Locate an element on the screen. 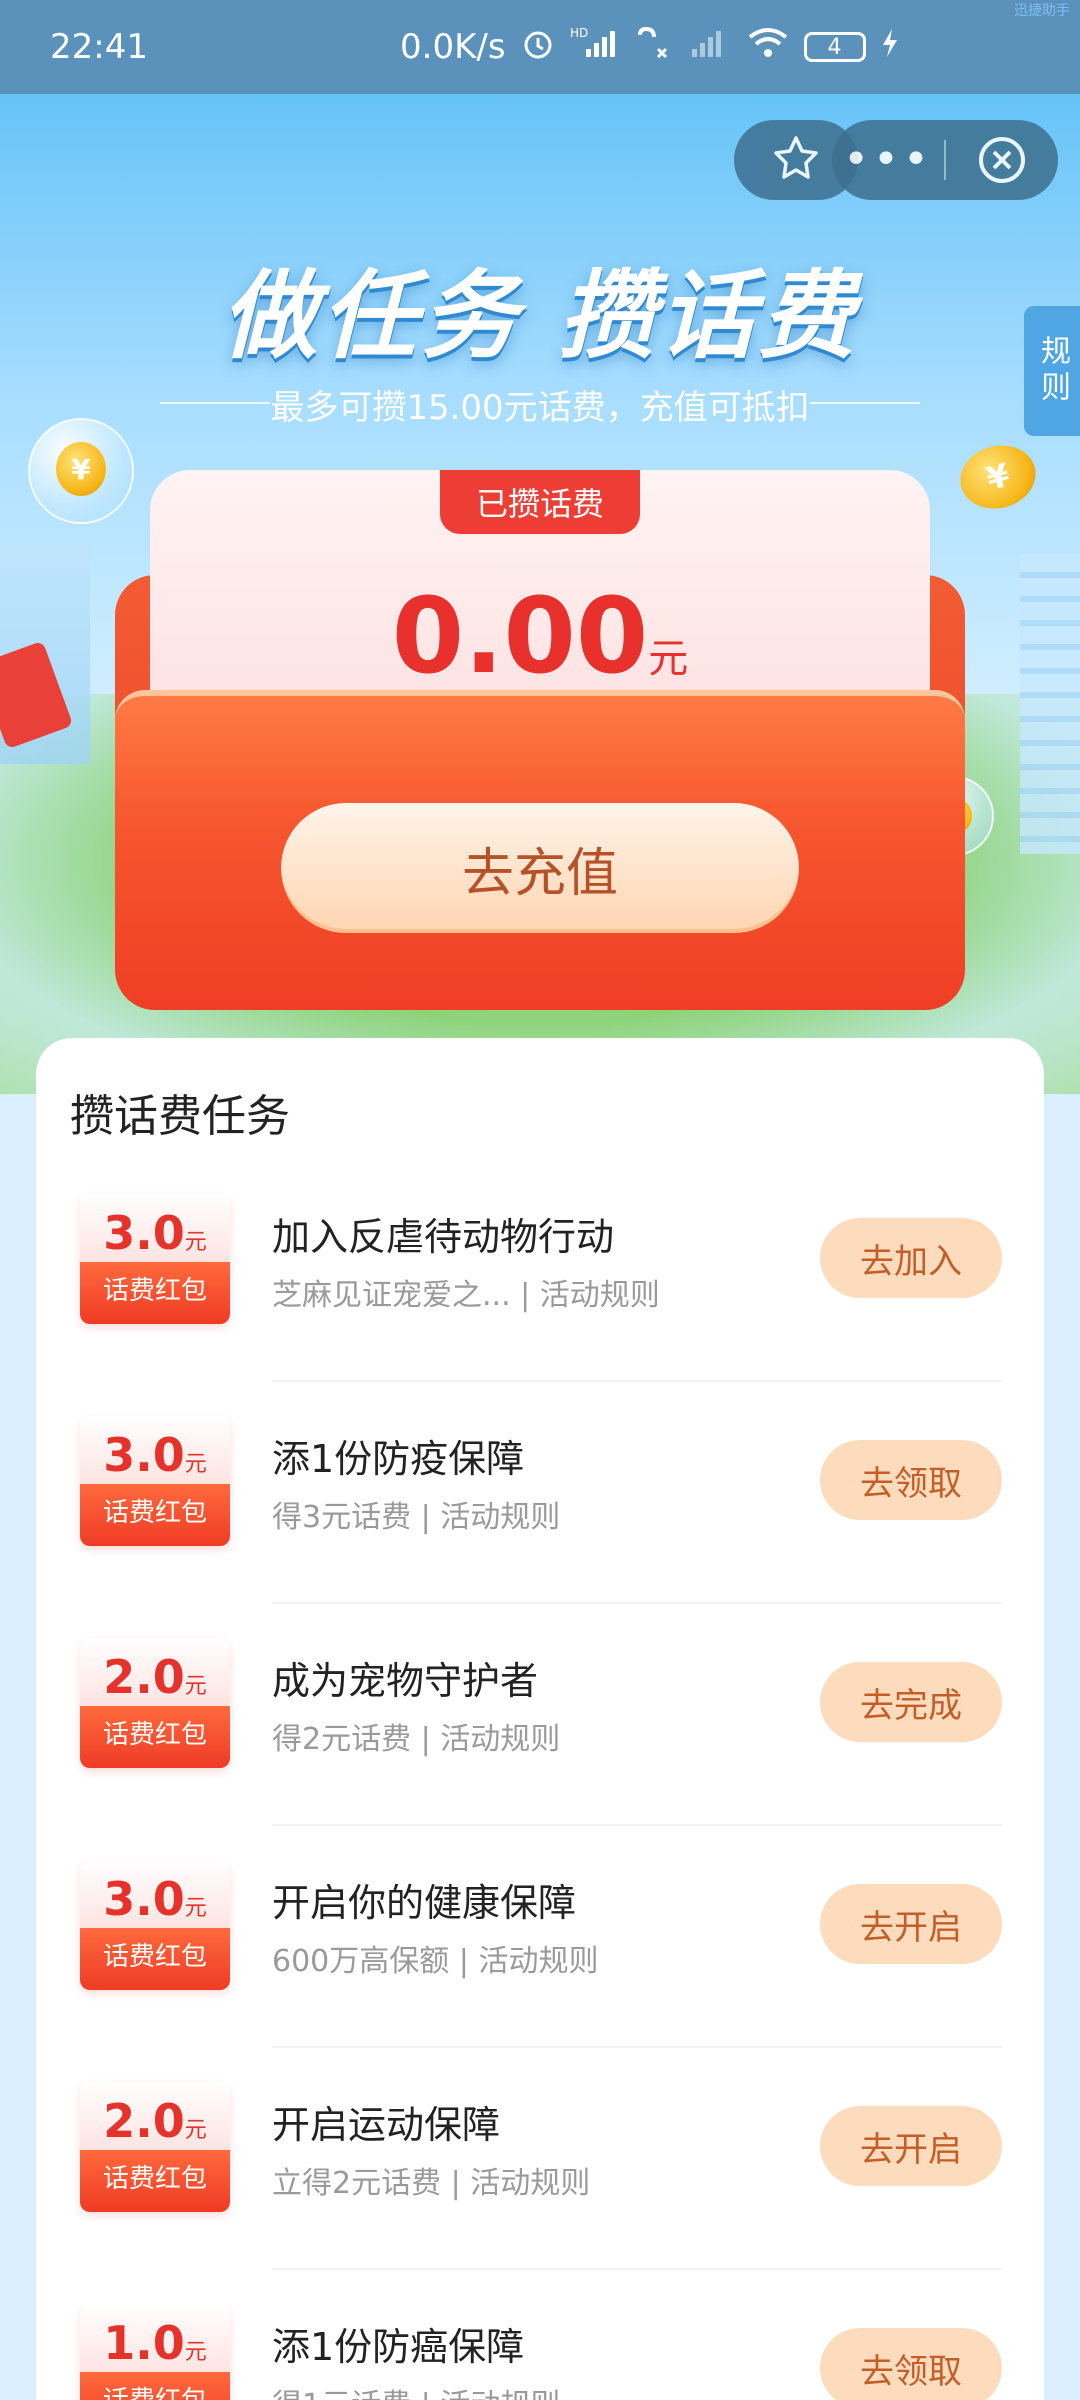  task-item: 3.0 元 话费红包 添1份防疫保障 得3元话费 | 活动规则 去领取 is located at coordinates (540, 1527).